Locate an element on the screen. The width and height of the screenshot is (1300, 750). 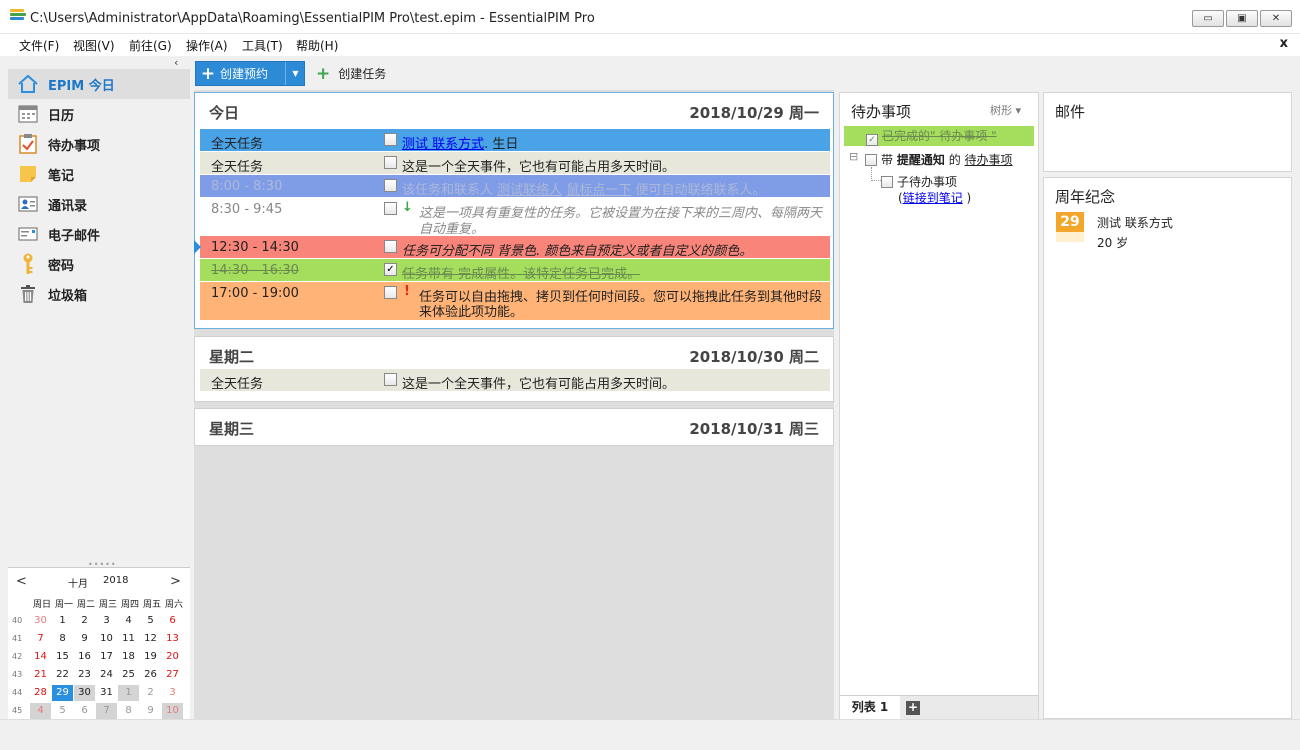
chevron-down-icon: ▼ is located at coordinates (295, 73).